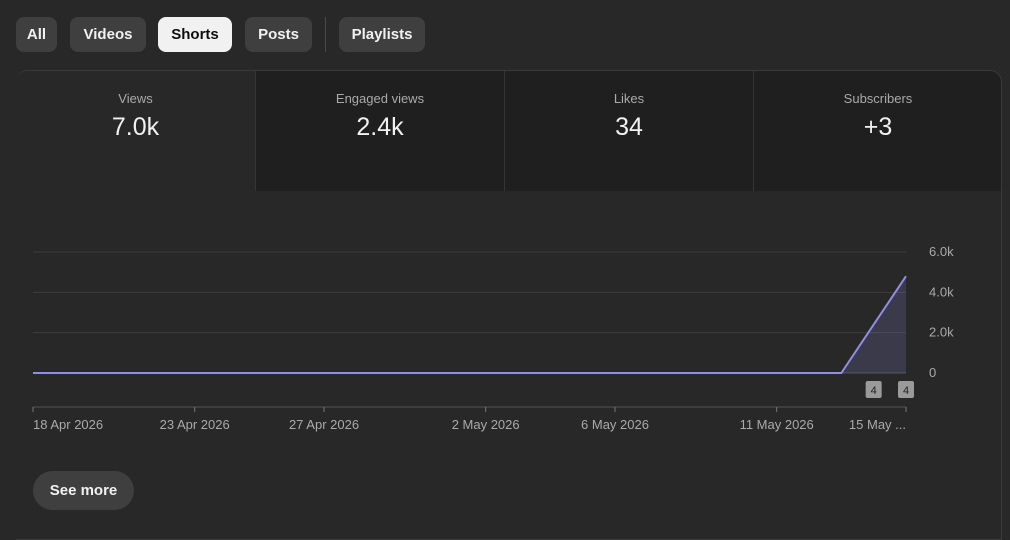 The width and height of the screenshot is (1010, 540). I want to click on tab-all: All, so click(36, 34).